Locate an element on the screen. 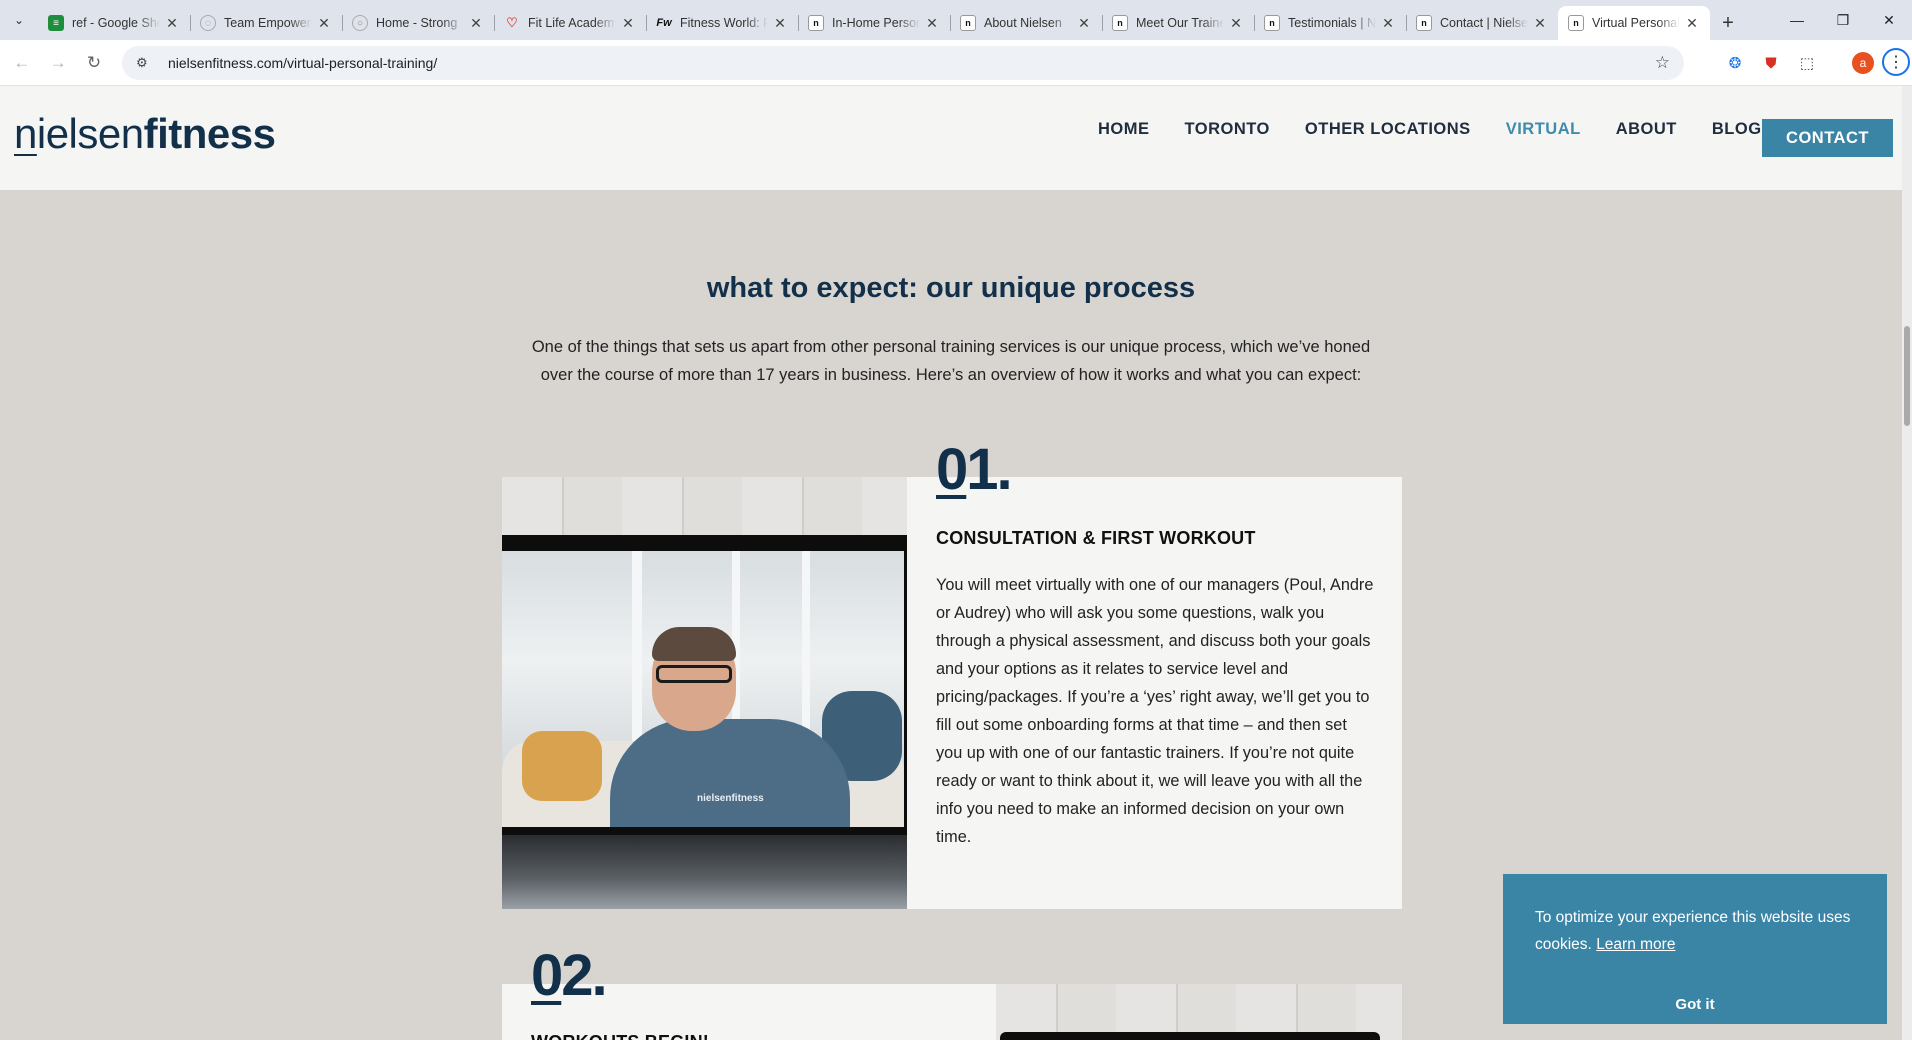 Image resolution: width=1912 pixels, height=1040 pixels. laptop-screen: nielsenfitness is located at coordinates (703, 689).